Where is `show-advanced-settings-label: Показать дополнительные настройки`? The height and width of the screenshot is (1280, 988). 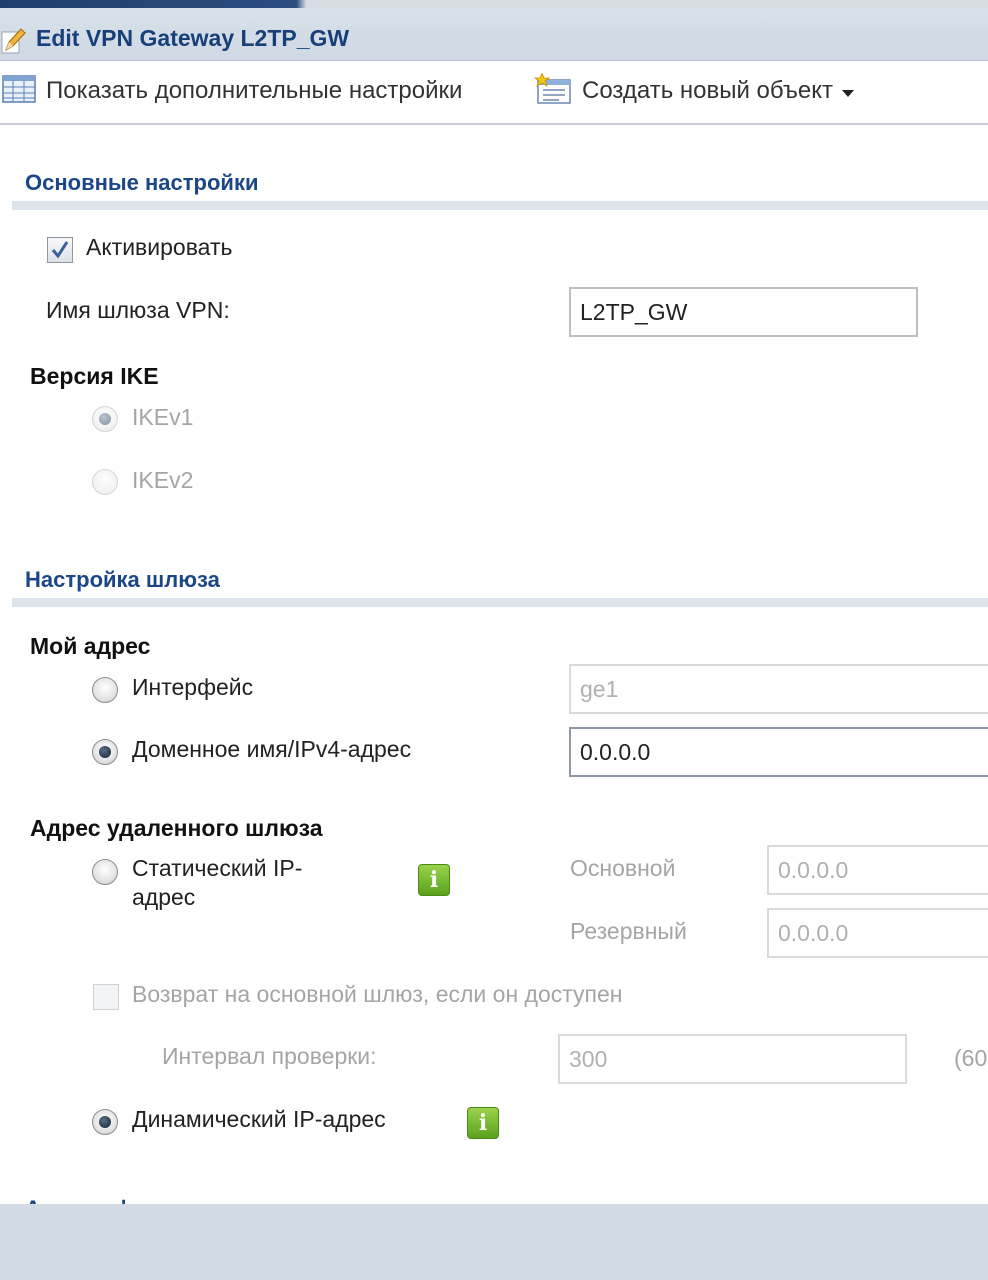 show-advanced-settings-label: Показать дополнительные настройки is located at coordinates (254, 90).